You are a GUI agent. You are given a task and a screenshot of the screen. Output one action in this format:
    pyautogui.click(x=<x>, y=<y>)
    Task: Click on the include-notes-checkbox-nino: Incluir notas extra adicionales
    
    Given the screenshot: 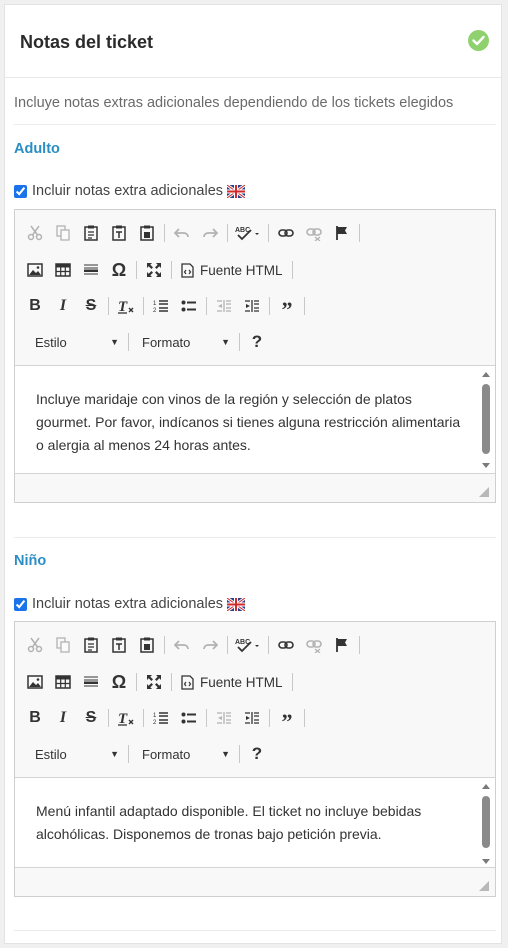 What is the action you would take?
    pyautogui.click(x=130, y=604)
    